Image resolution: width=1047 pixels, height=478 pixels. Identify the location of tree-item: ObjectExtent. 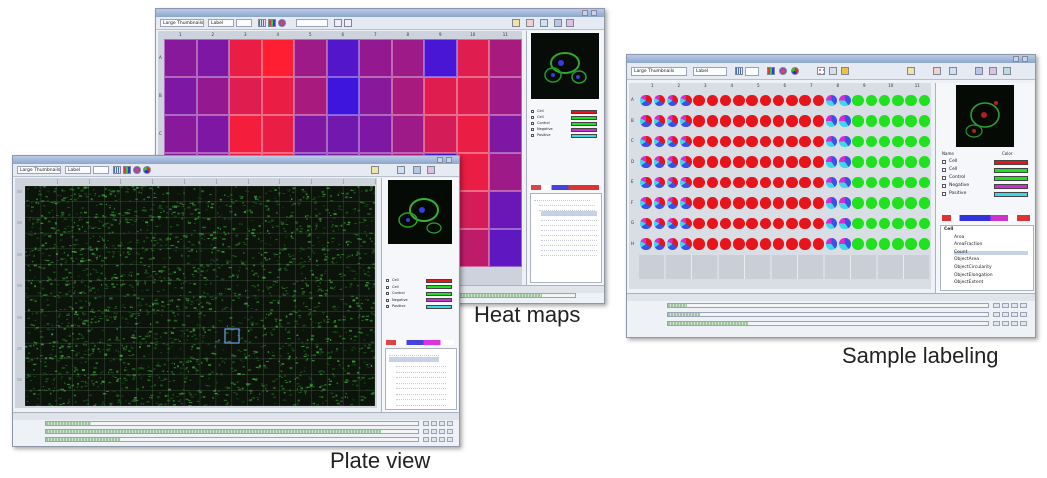
(991, 283).